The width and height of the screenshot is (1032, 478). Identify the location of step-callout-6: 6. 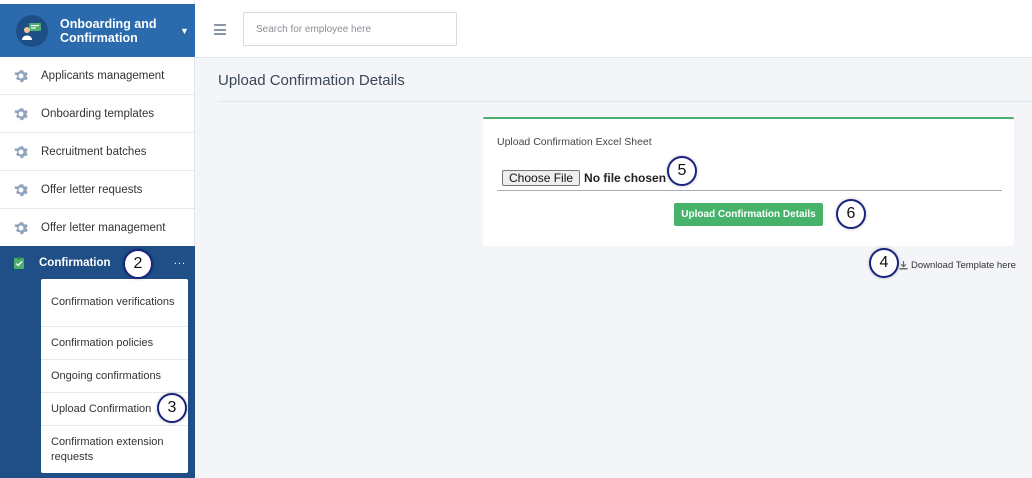
(851, 214).